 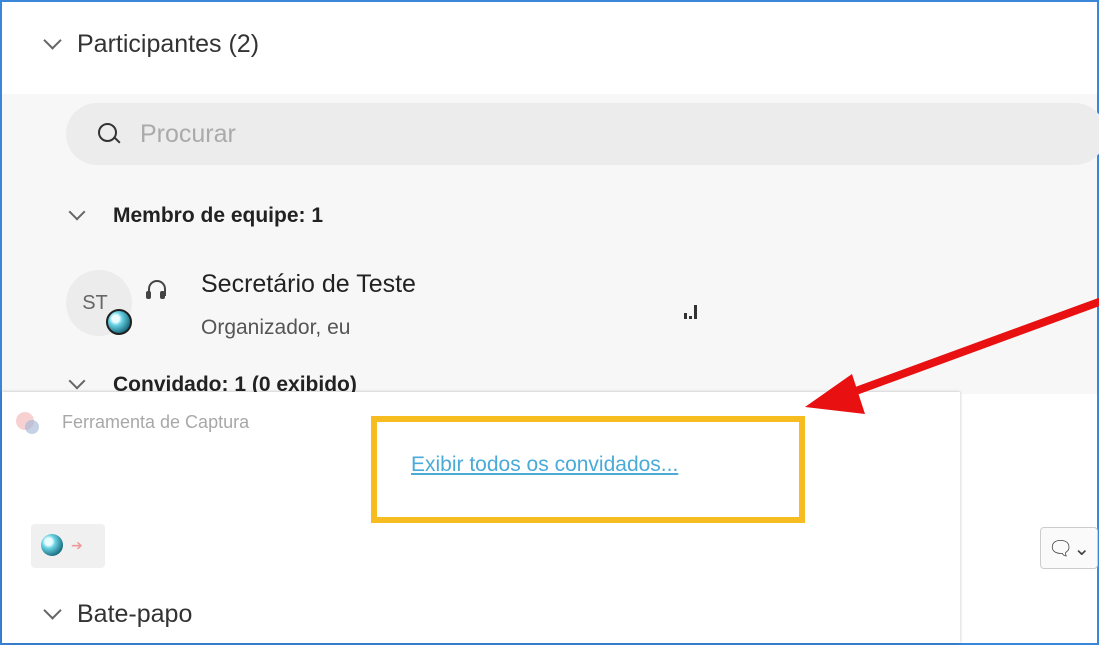 I want to click on annotation-arrow, so click(x=952, y=356).